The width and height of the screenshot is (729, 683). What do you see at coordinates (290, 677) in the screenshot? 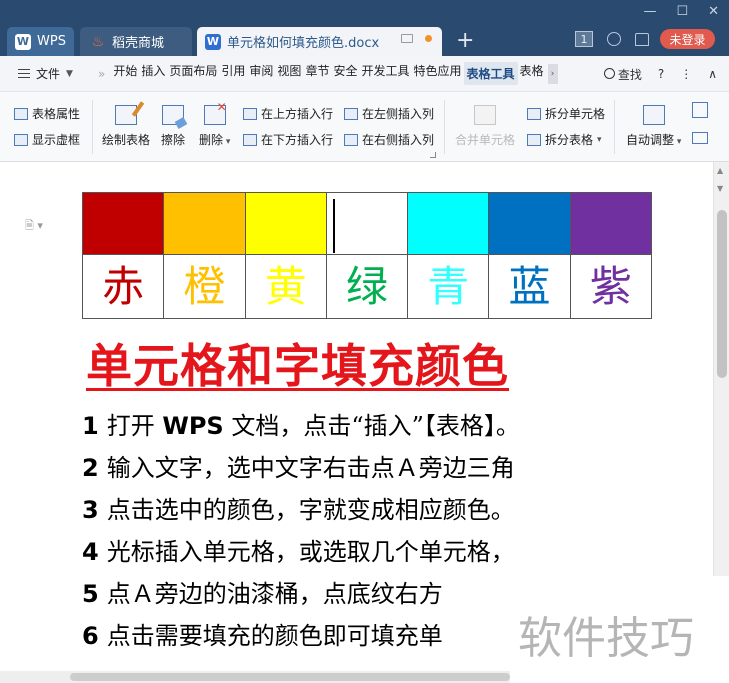
I see `horizontal-scroll-thumb` at bounding box center [290, 677].